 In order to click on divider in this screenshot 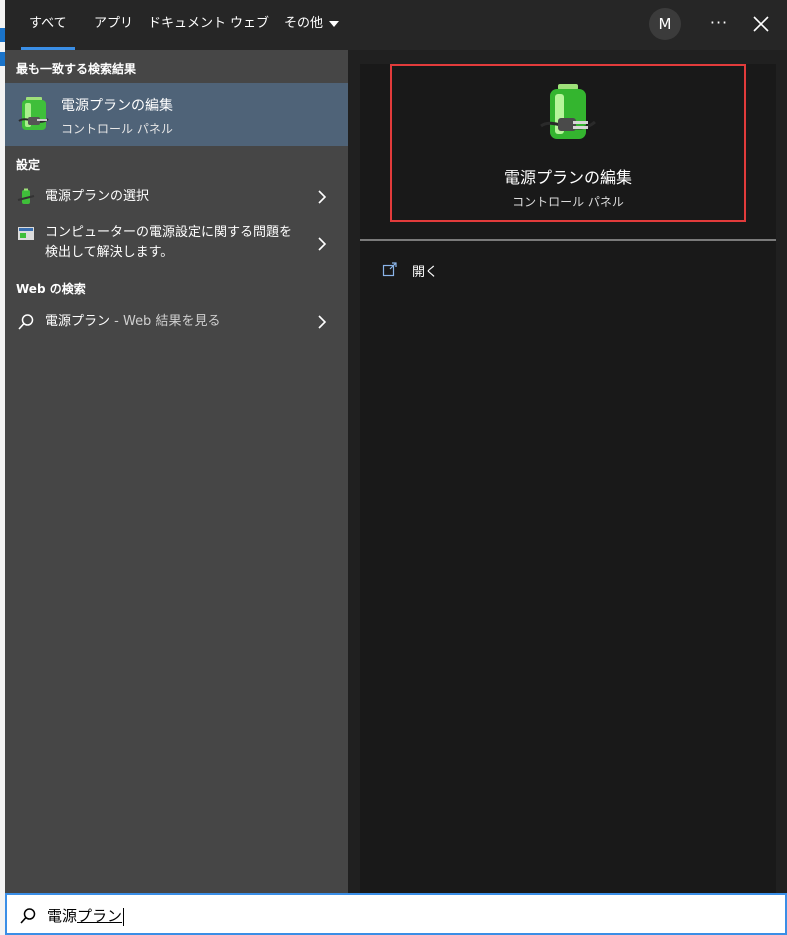, I will do `click(568, 240)`.